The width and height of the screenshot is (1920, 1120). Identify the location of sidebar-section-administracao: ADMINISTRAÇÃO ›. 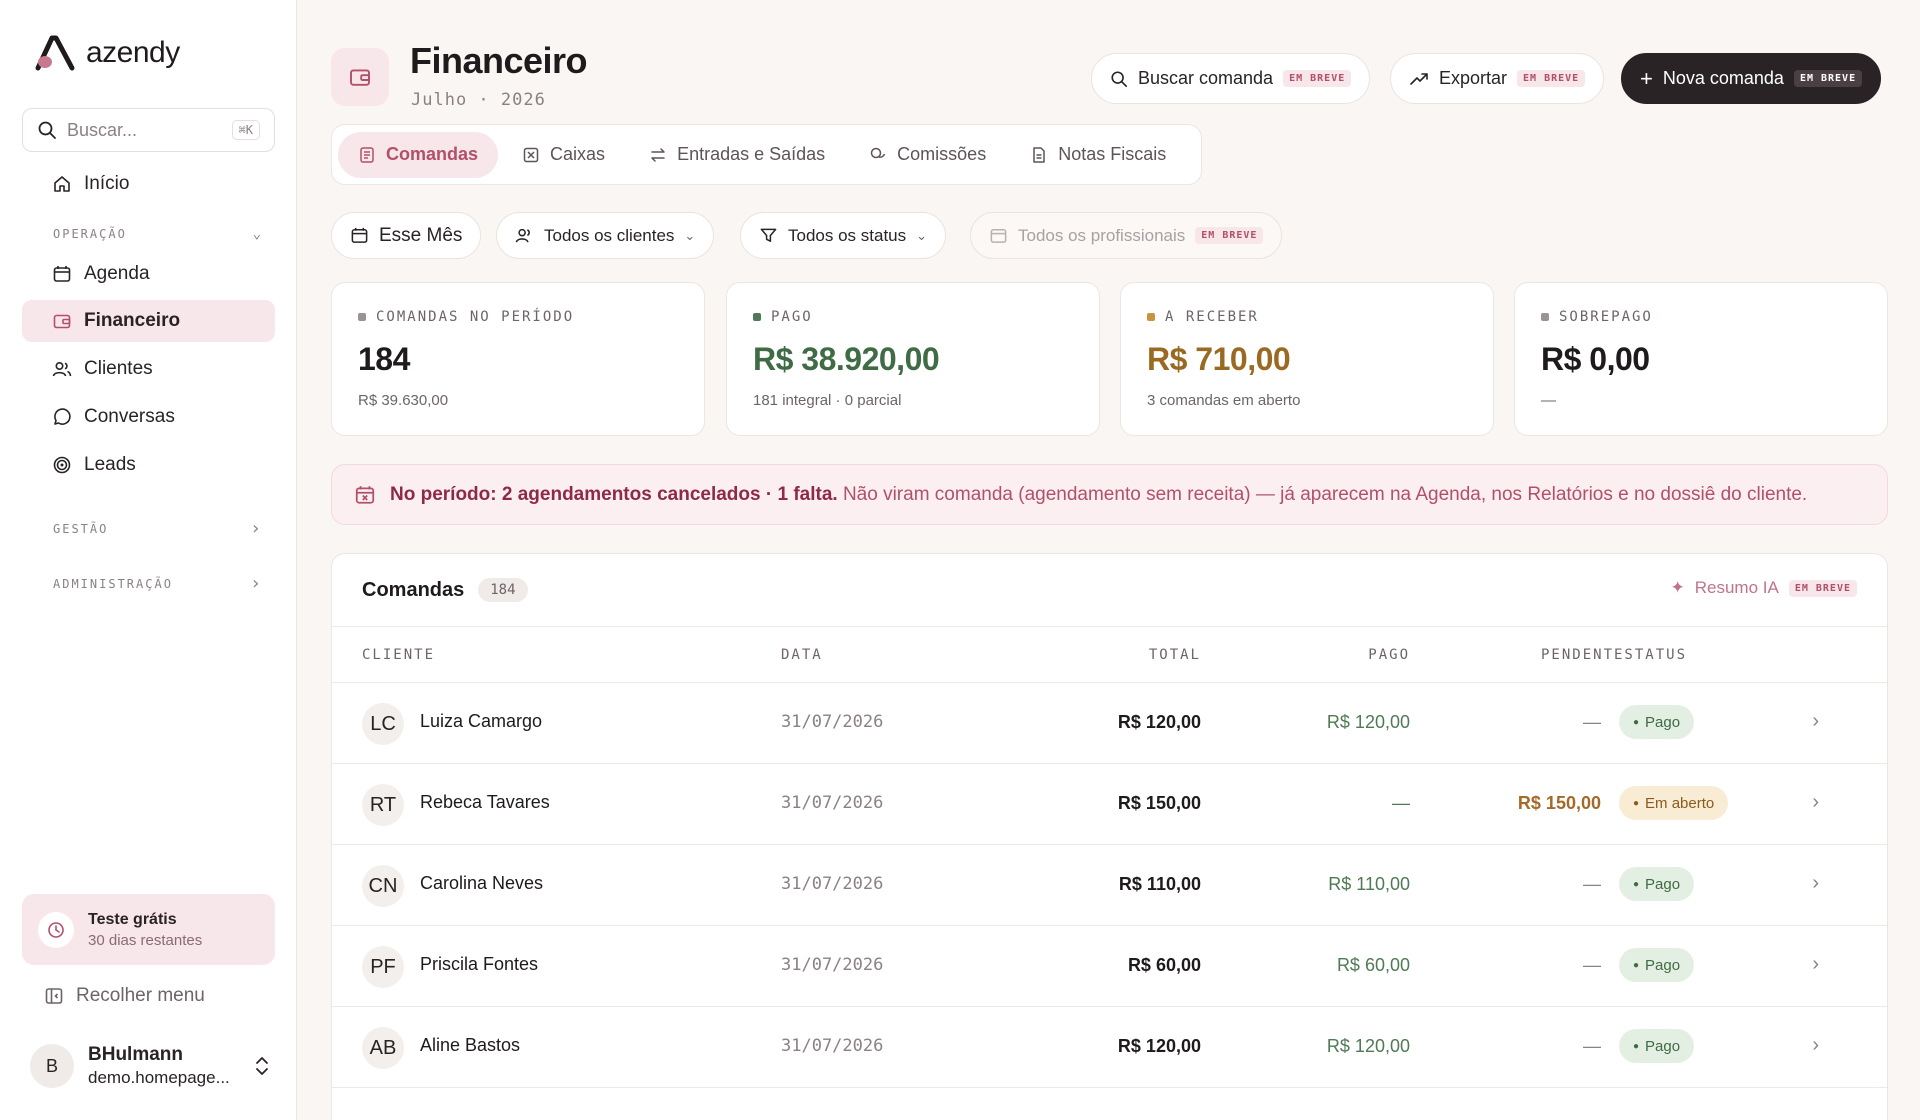
(158, 583).